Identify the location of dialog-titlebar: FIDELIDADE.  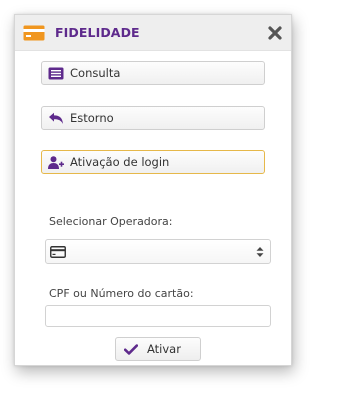
(153, 33).